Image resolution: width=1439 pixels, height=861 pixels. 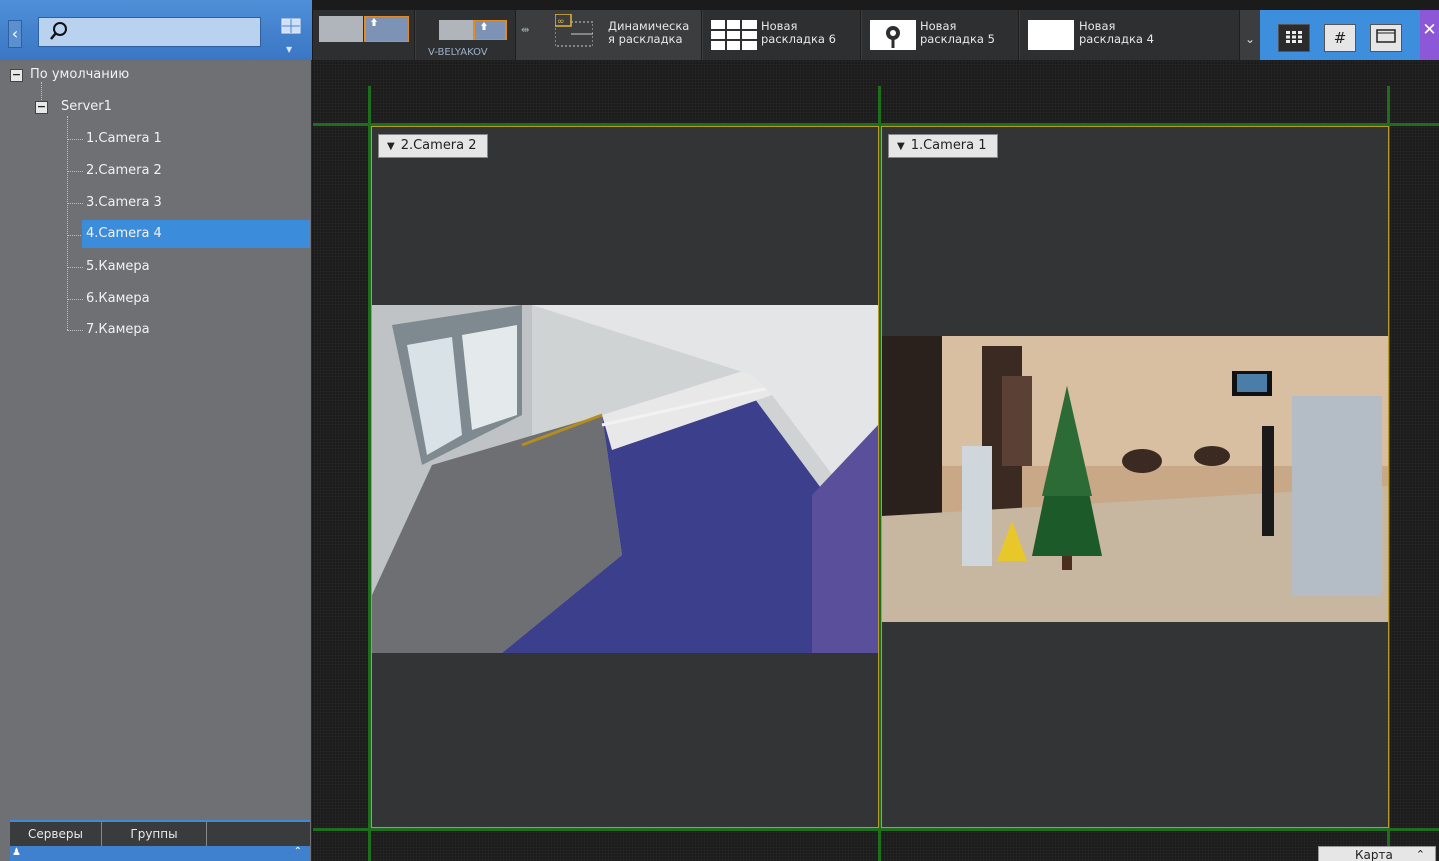 I want to click on tab-new-layout-4: Новая раскладка 4, so click(x=1130, y=35).